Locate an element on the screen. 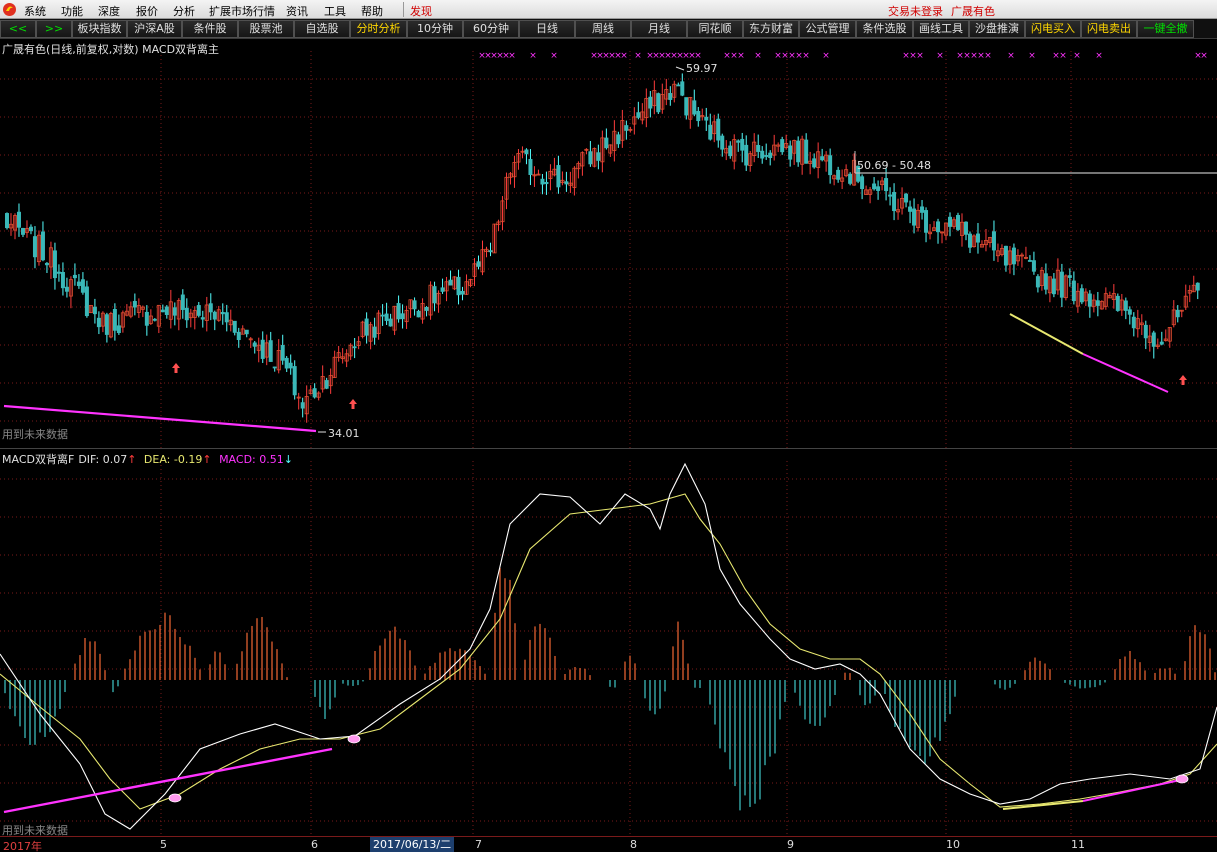 This screenshot has width=1217, height=852. cancel-all-button: 一键全撤 is located at coordinates (1165, 29).